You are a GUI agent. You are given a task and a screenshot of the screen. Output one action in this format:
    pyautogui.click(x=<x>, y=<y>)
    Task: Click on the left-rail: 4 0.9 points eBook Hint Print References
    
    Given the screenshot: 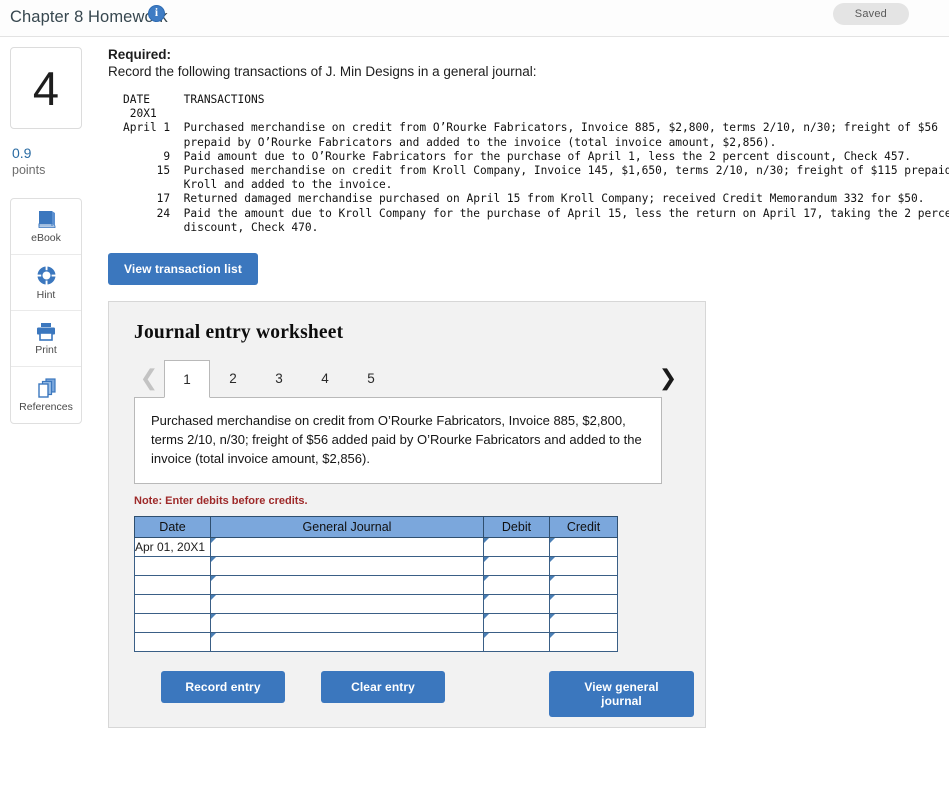 What is the action you would take?
    pyautogui.click(x=46, y=236)
    